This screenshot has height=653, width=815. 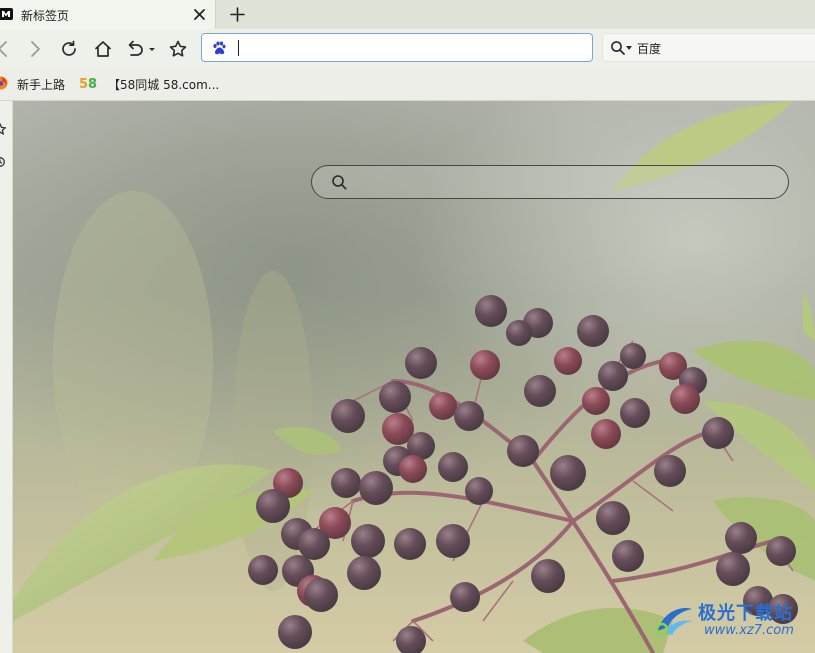 I want to click on newtab-search-input, so click(x=565, y=182).